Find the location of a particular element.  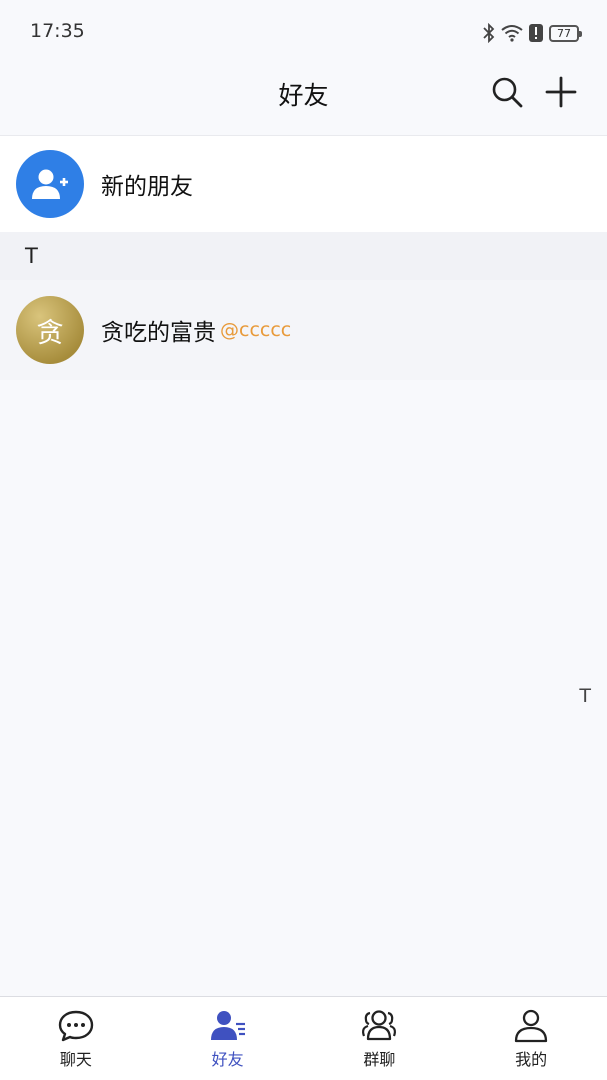

bluetooth-icon is located at coordinates (489, 33).